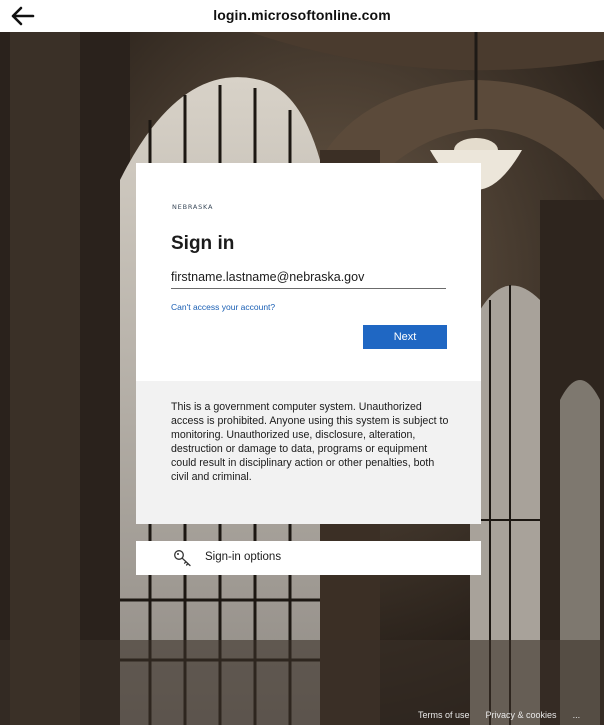 This screenshot has width=604, height=725. I want to click on address-bar: login.microsoftonline.com, so click(302, 16).